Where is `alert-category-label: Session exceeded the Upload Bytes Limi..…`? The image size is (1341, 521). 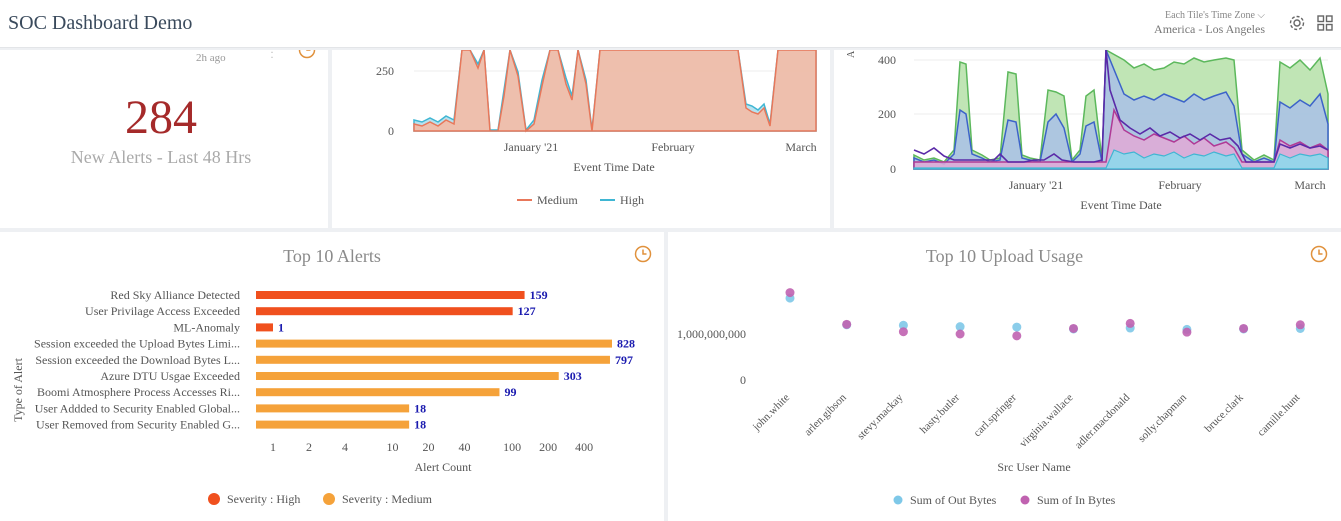
alert-category-label: Session exceeded the Upload Bytes Limi..… is located at coordinates (137, 344).